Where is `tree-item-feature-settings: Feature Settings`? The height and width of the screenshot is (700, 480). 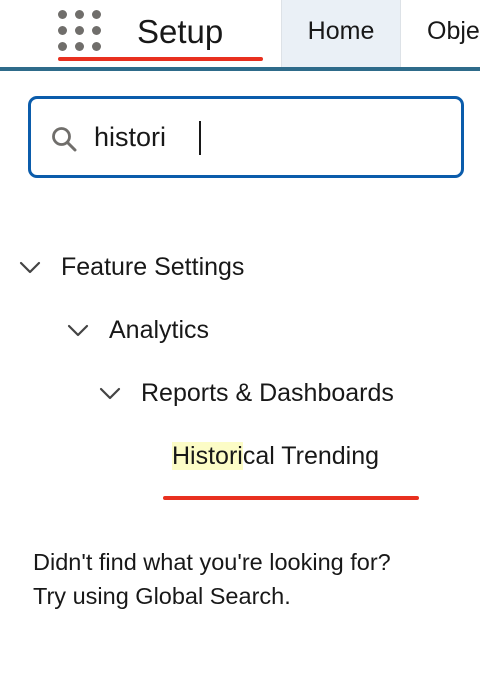 tree-item-feature-settings: Feature Settings is located at coordinates (168, 267).